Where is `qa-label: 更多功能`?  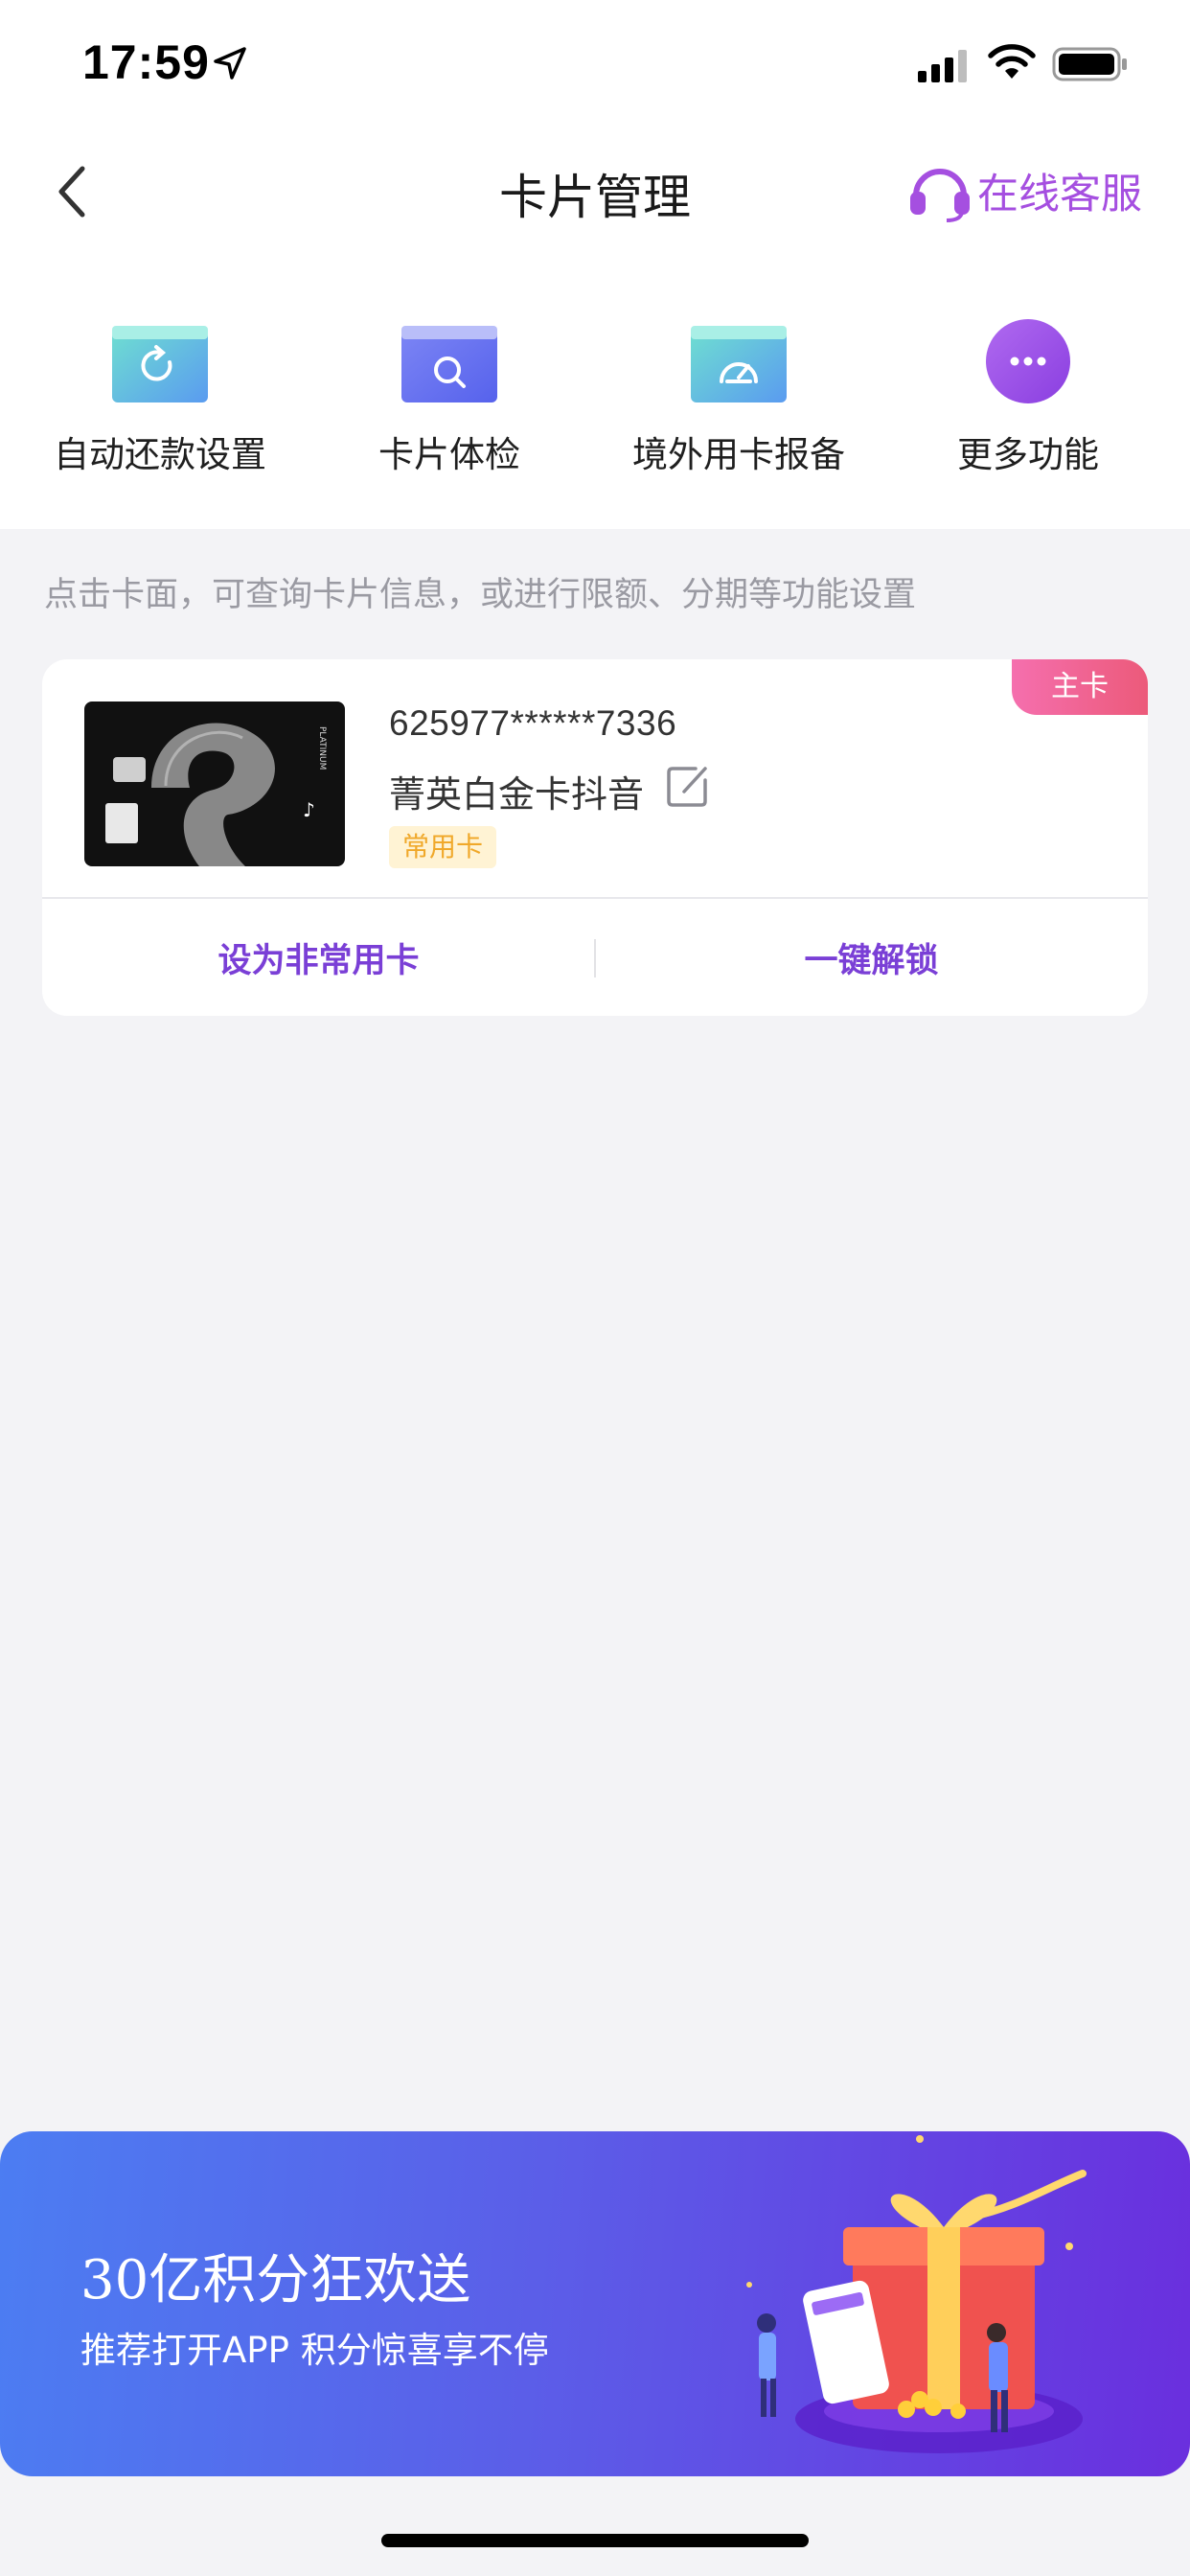
qa-label: 更多功能 is located at coordinates (1028, 454).